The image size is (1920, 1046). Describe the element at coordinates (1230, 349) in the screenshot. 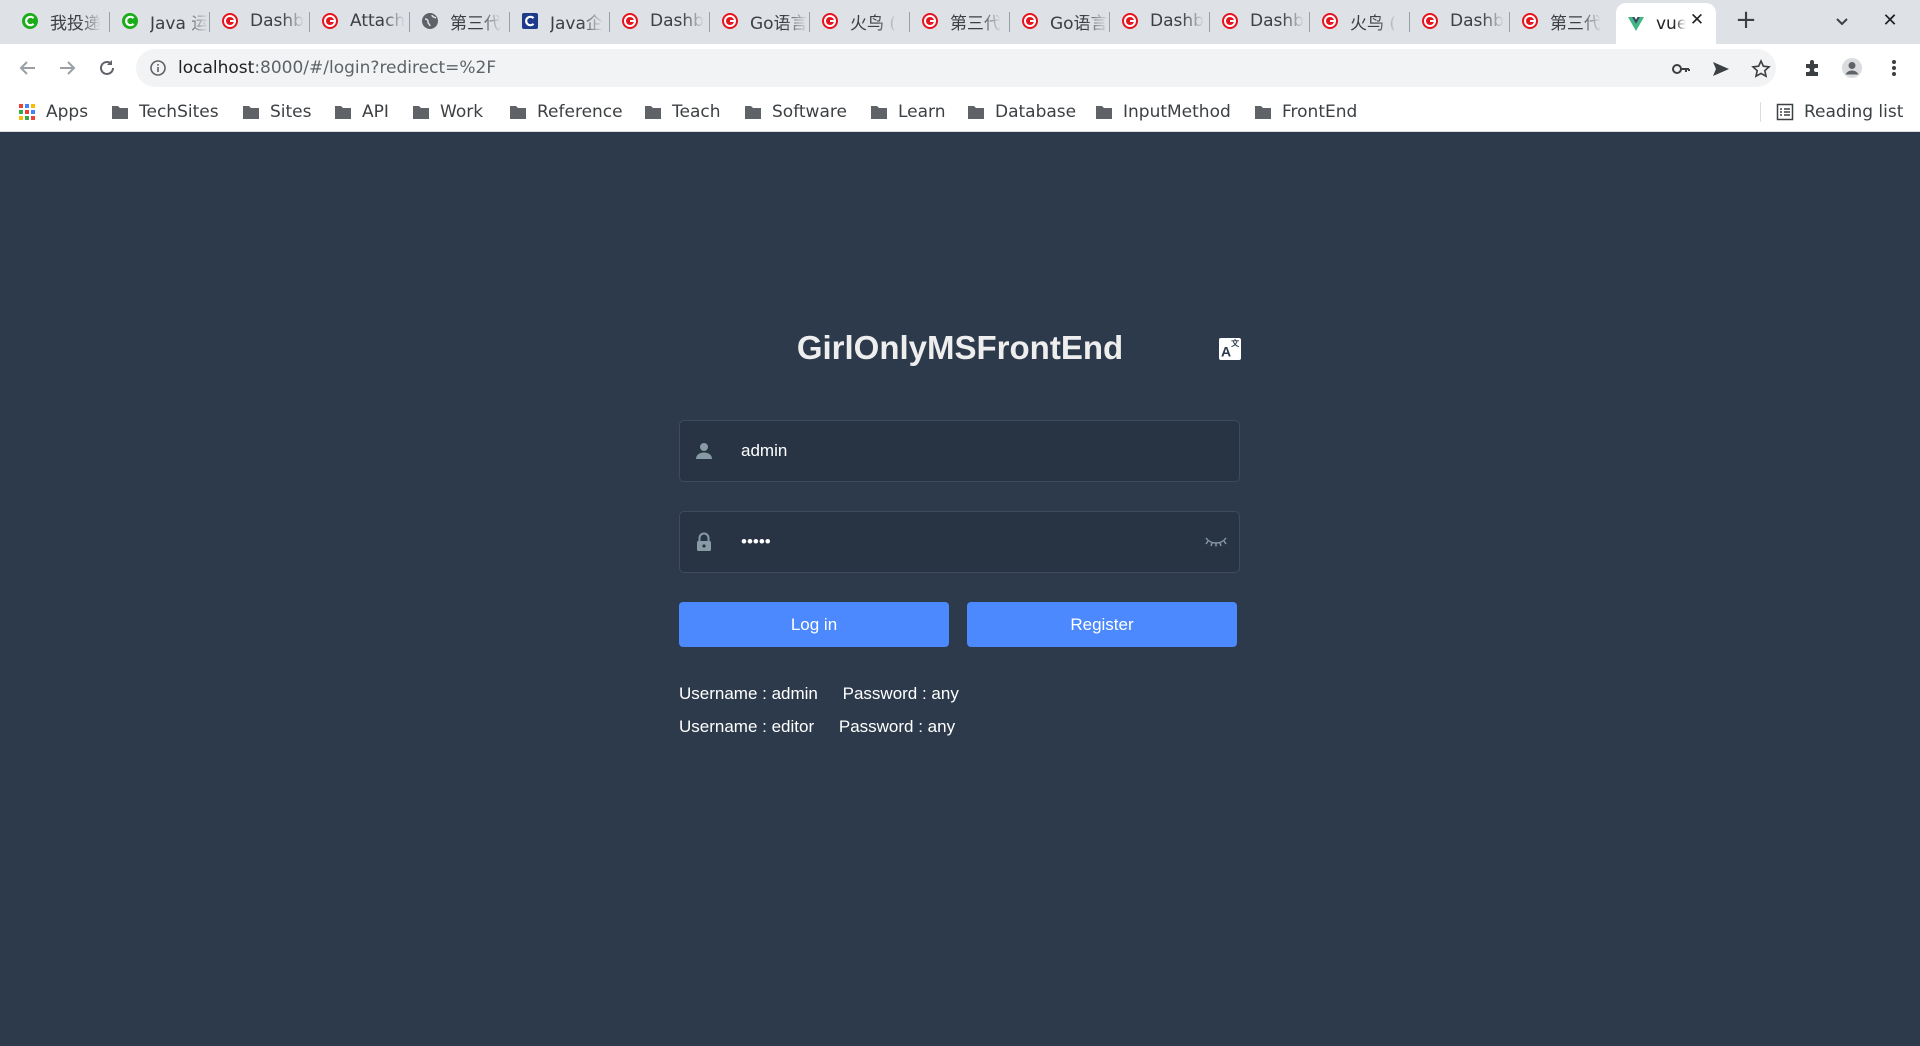

I see `language-switch-icon: A文` at that location.